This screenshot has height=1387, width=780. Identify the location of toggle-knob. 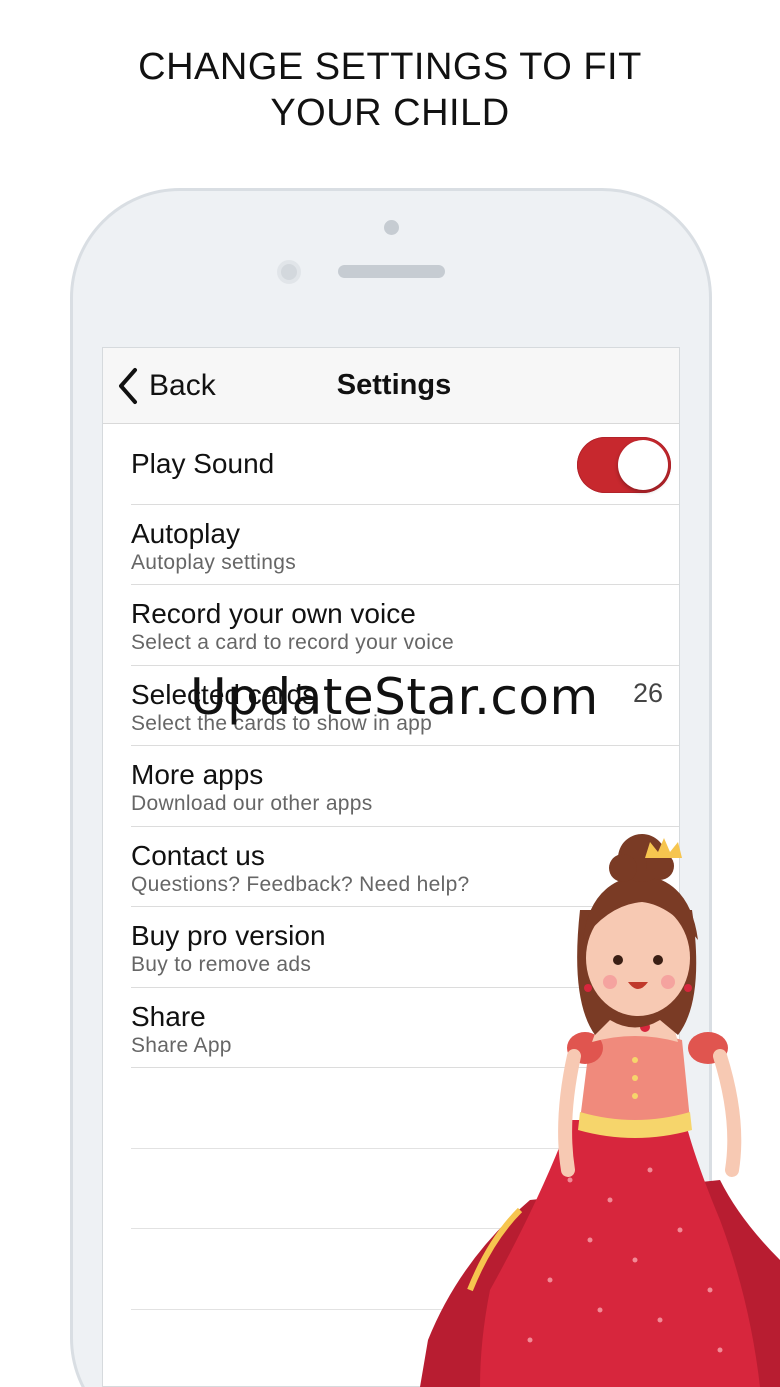
(643, 465).